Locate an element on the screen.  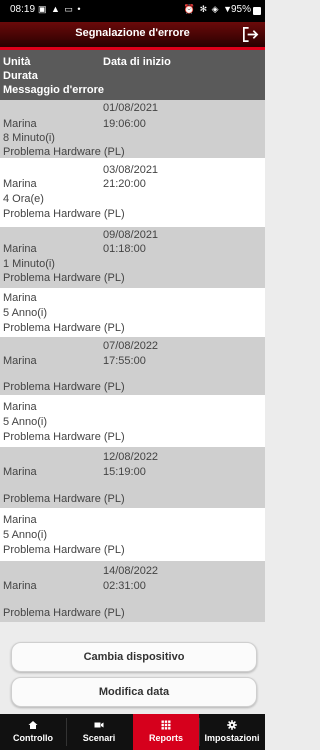
modify-date-button: Modifica data is located at coordinates (134, 692).